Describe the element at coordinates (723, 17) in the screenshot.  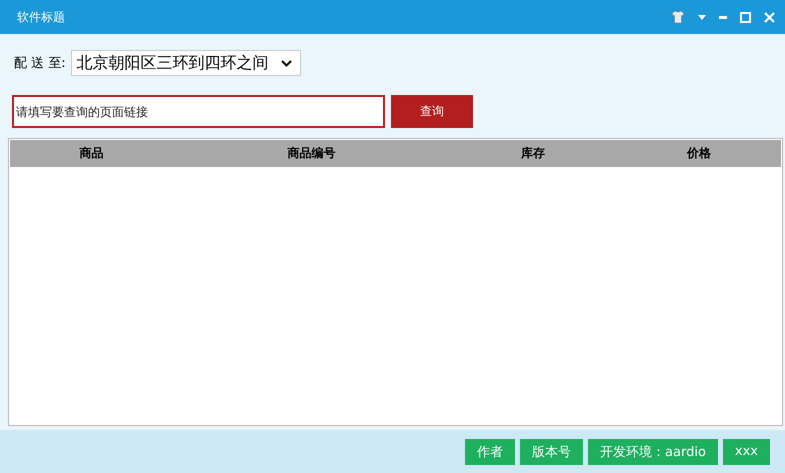
I see `minimize-icon` at that location.